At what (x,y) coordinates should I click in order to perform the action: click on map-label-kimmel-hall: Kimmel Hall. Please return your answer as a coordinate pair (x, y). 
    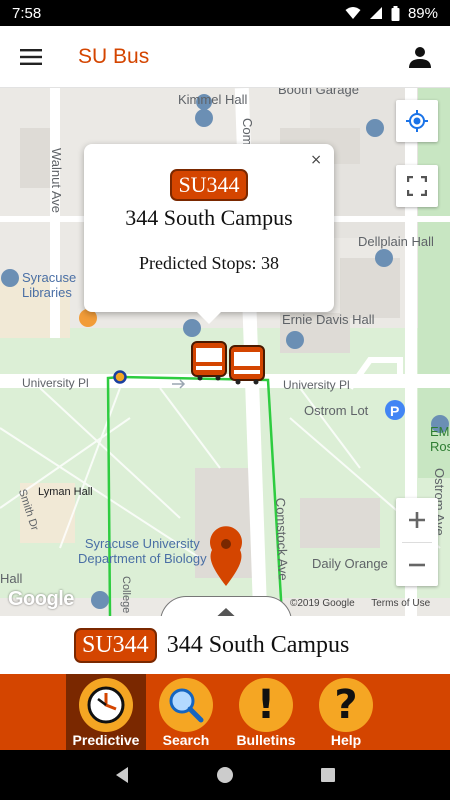
    Looking at the image, I should click on (213, 99).